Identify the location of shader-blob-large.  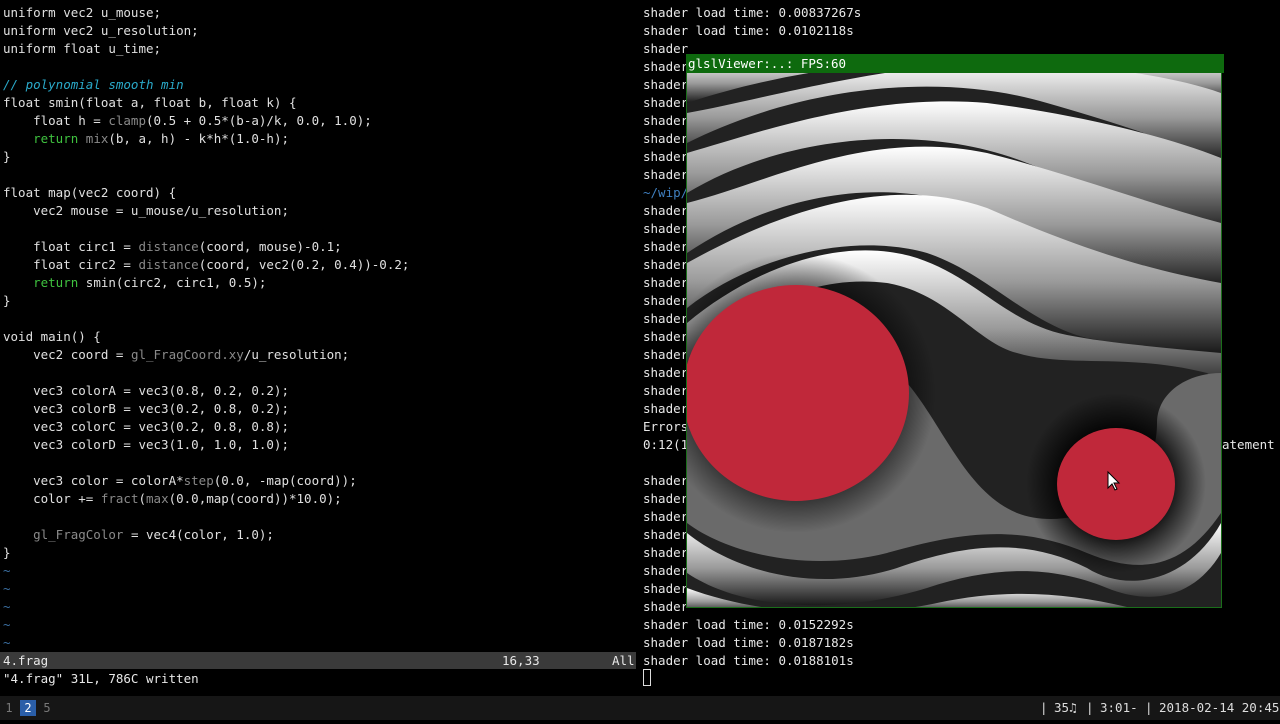
(798, 393).